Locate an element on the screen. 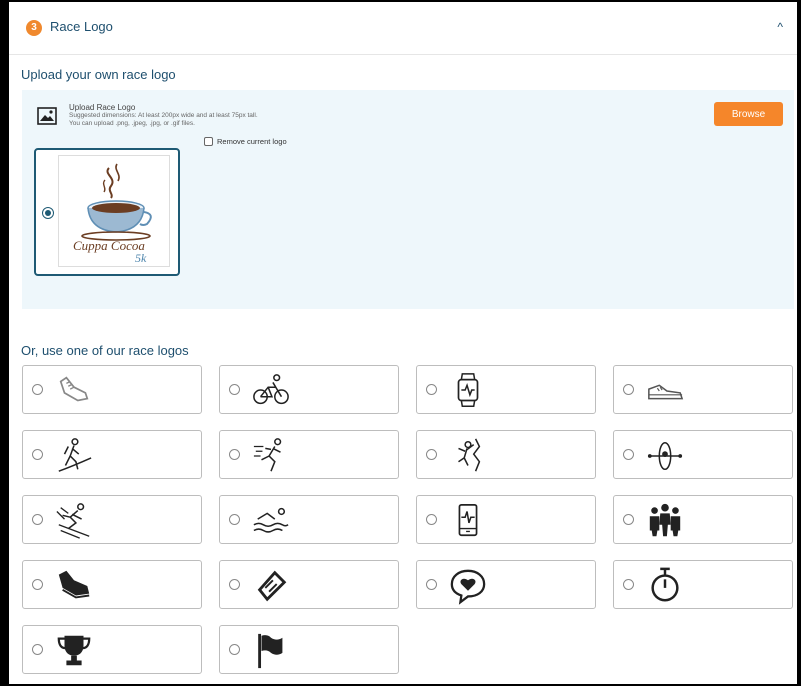  current-logo-option: Cuppa Cocoa 5k is located at coordinates (107, 212).